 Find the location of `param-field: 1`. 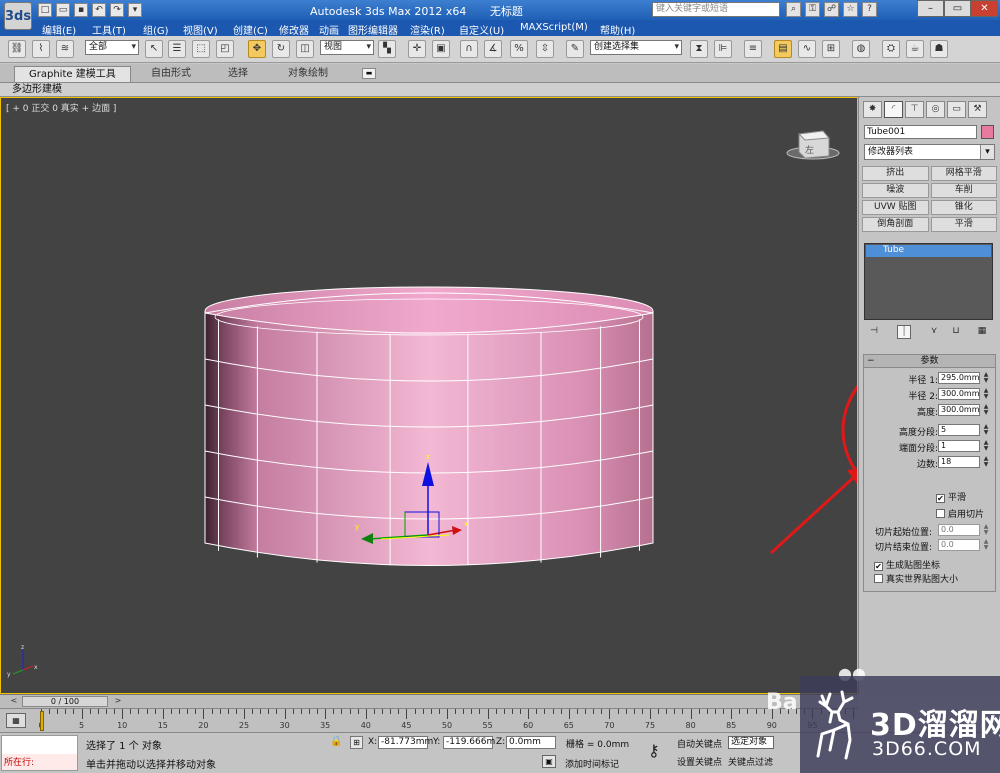

param-field: 1 is located at coordinates (959, 446).